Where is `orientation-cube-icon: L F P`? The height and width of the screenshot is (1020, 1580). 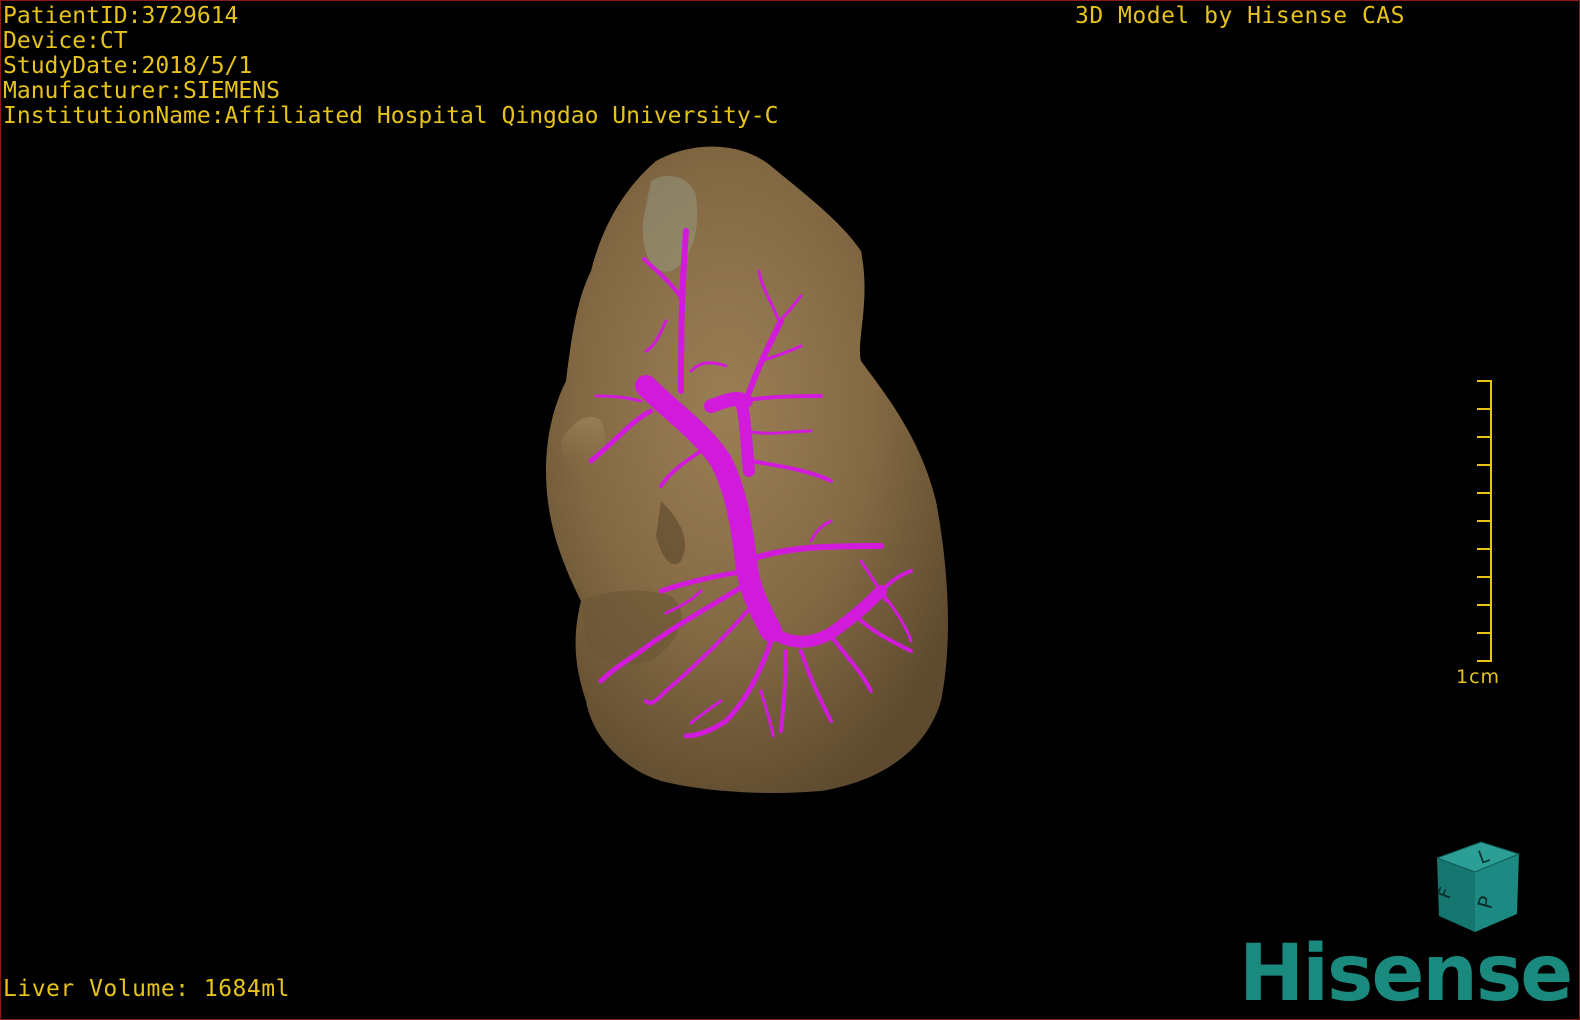 orientation-cube-icon: L F P is located at coordinates (1474, 888).